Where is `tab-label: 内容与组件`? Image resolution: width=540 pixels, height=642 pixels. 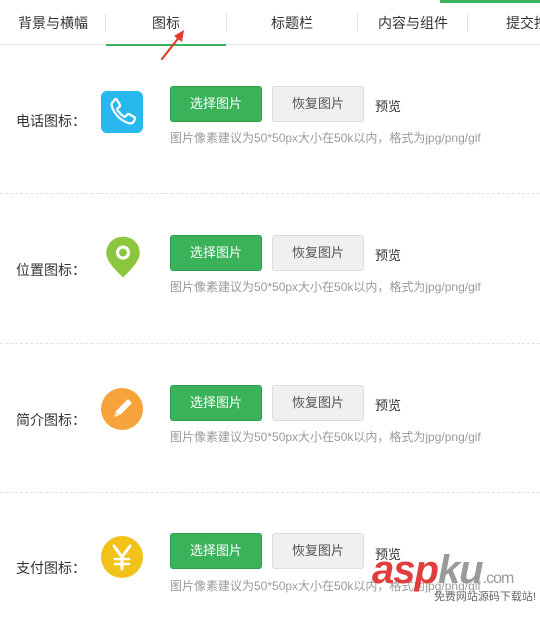
tab-label: 内容与组件 is located at coordinates (413, 23).